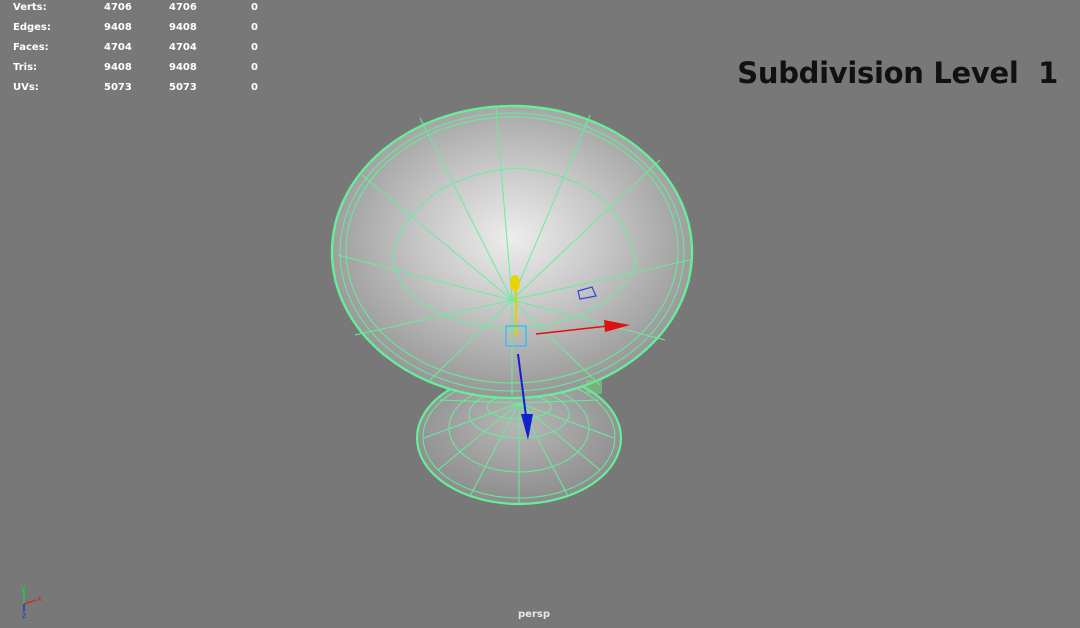 Image resolution: width=1080 pixels, height=628 pixels. I want to click on axis-z-label: z, so click(24, 614).